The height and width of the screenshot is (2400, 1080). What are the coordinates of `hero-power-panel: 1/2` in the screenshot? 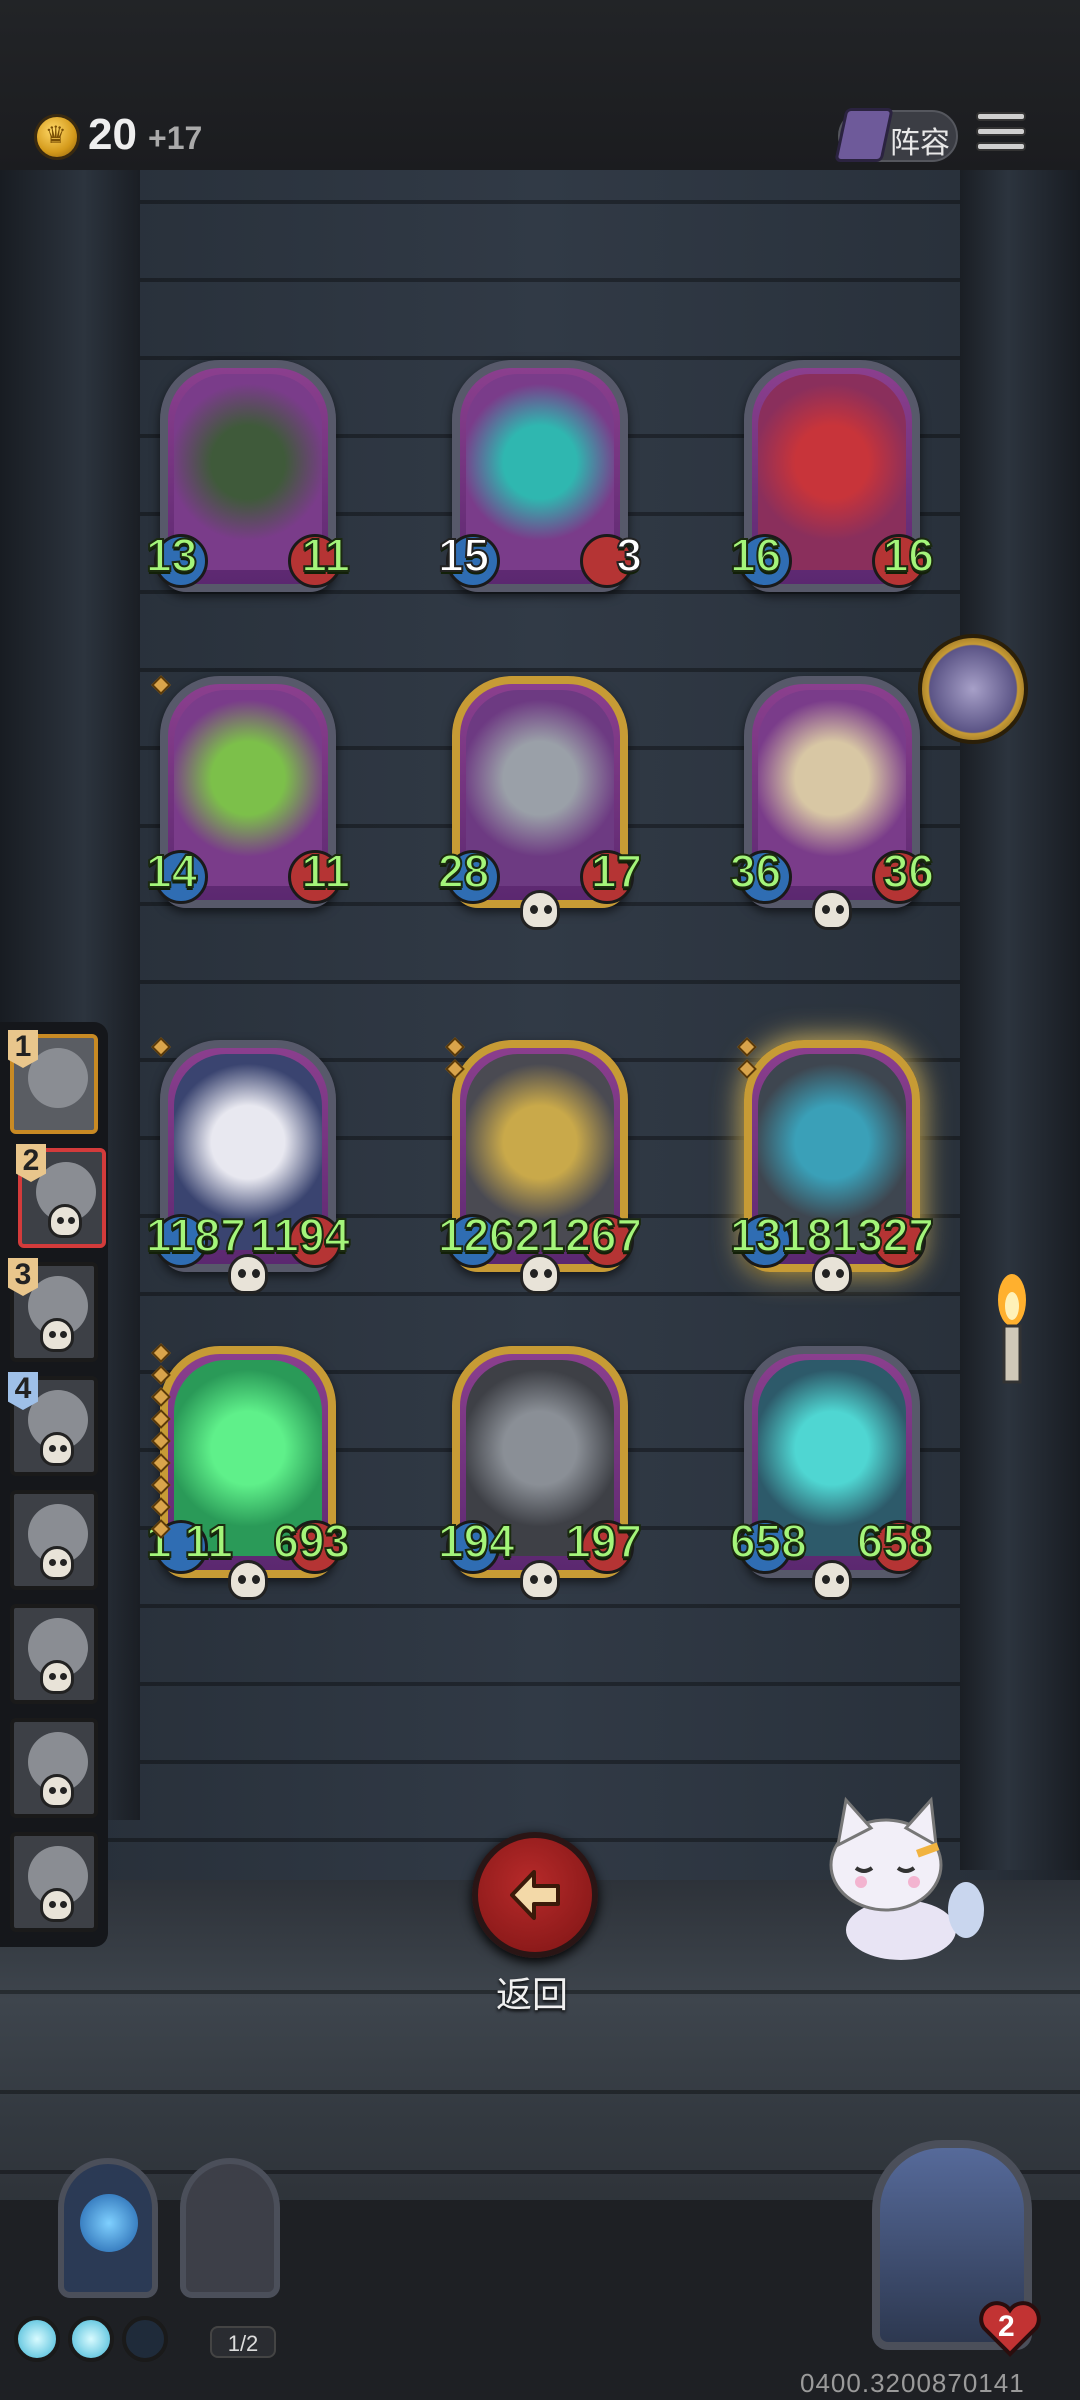 It's located at (160, 2260).